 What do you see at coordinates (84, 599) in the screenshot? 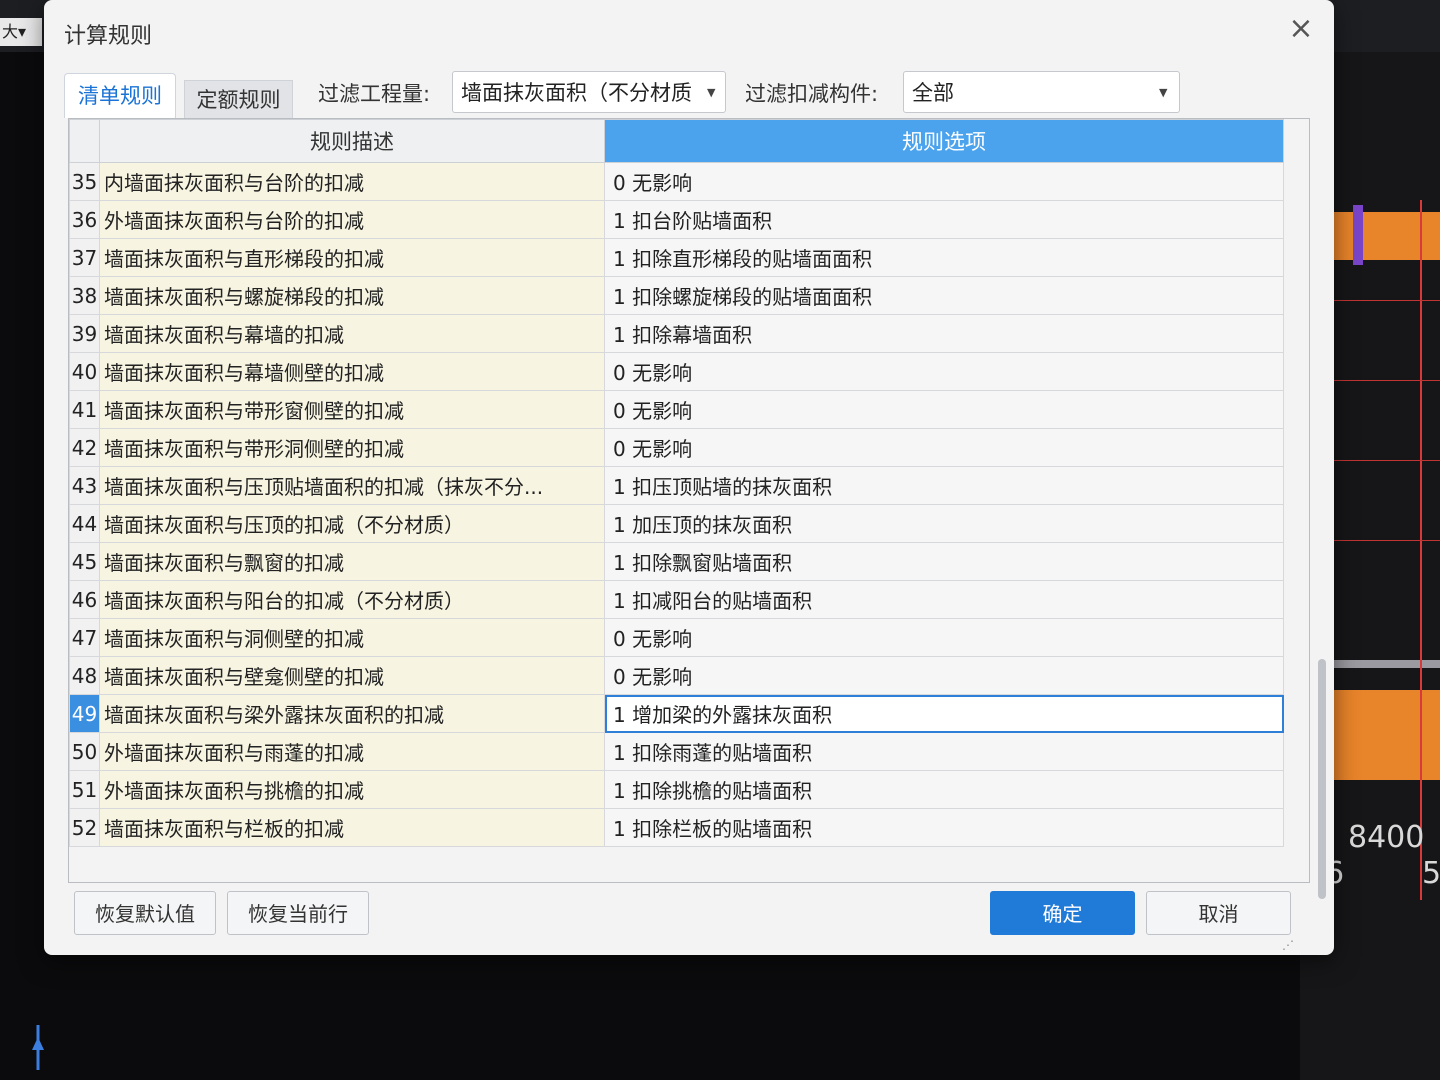
I see `row-number: 46` at bounding box center [84, 599].